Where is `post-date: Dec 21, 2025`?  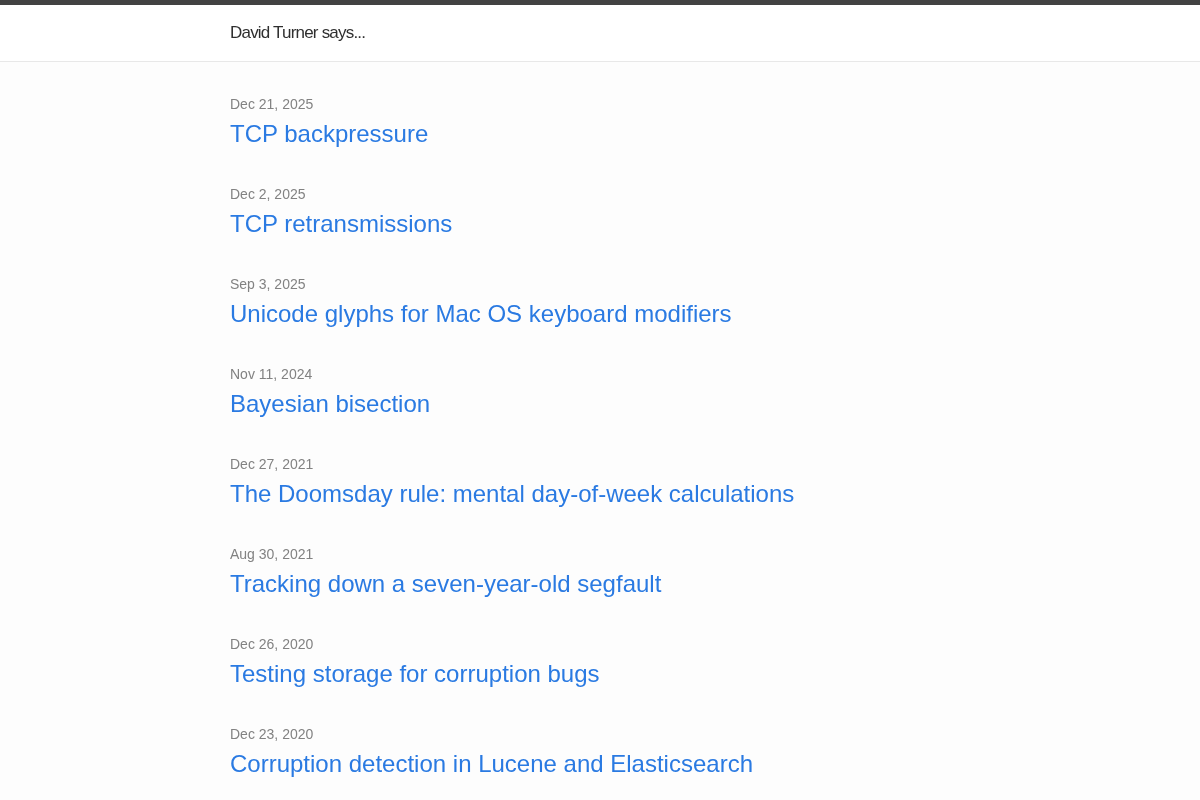 post-date: Dec 21, 2025 is located at coordinates (272, 104).